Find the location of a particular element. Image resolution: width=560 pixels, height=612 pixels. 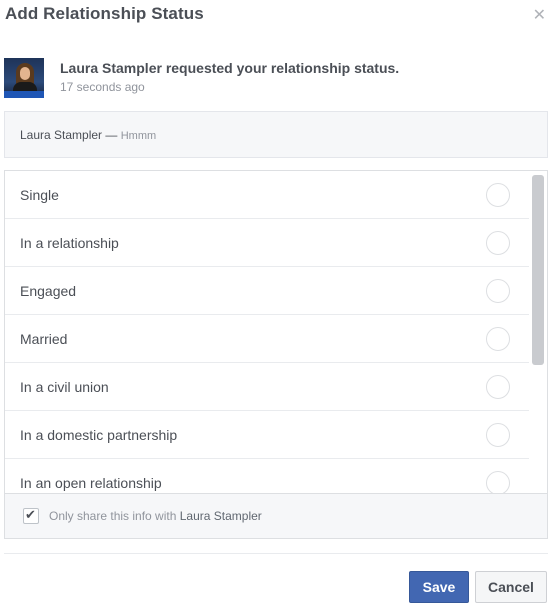

option-label: In a domestic partnership is located at coordinates (99, 435).